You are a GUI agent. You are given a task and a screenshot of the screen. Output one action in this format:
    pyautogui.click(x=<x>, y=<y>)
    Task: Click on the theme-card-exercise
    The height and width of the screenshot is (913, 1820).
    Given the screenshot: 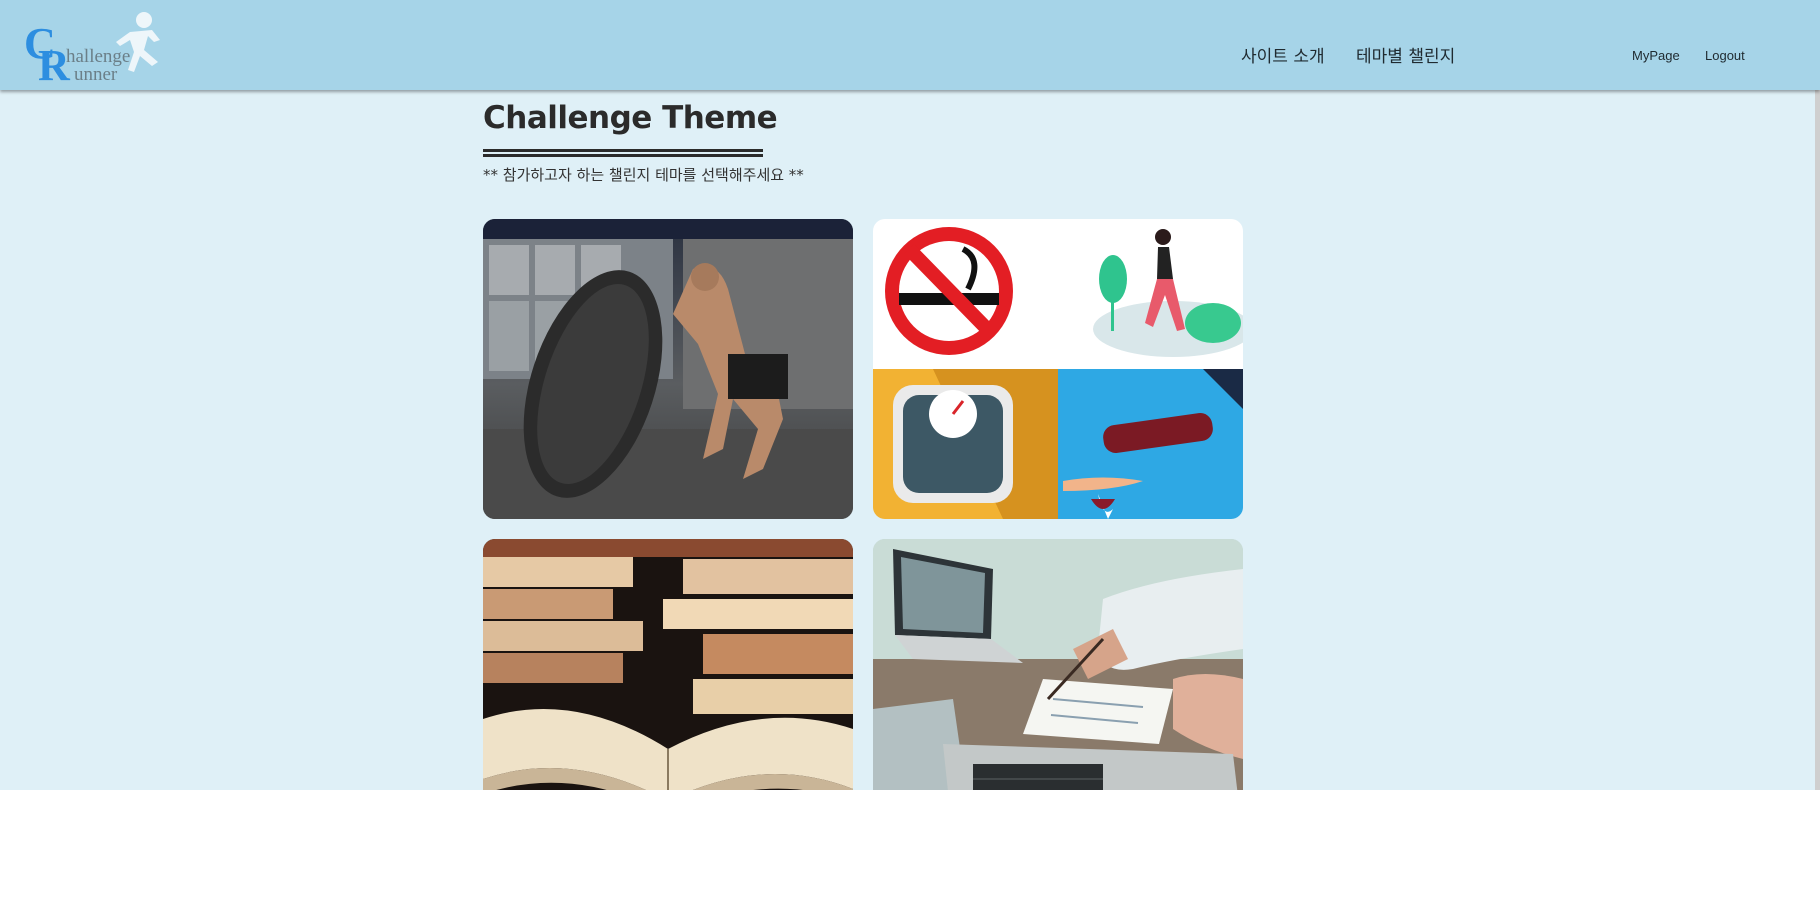 What is the action you would take?
    pyautogui.click(x=668, y=369)
    